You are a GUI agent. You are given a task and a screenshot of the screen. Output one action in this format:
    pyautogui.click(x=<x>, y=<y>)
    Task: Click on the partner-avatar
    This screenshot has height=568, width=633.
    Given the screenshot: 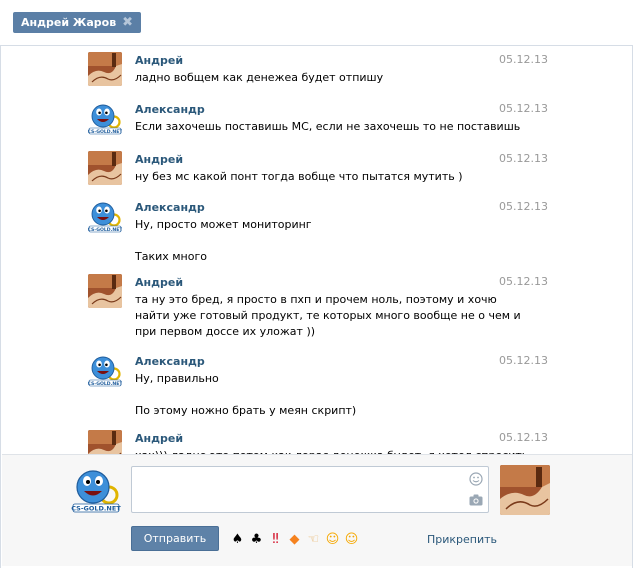 What is the action you would take?
    pyautogui.click(x=525, y=490)
    